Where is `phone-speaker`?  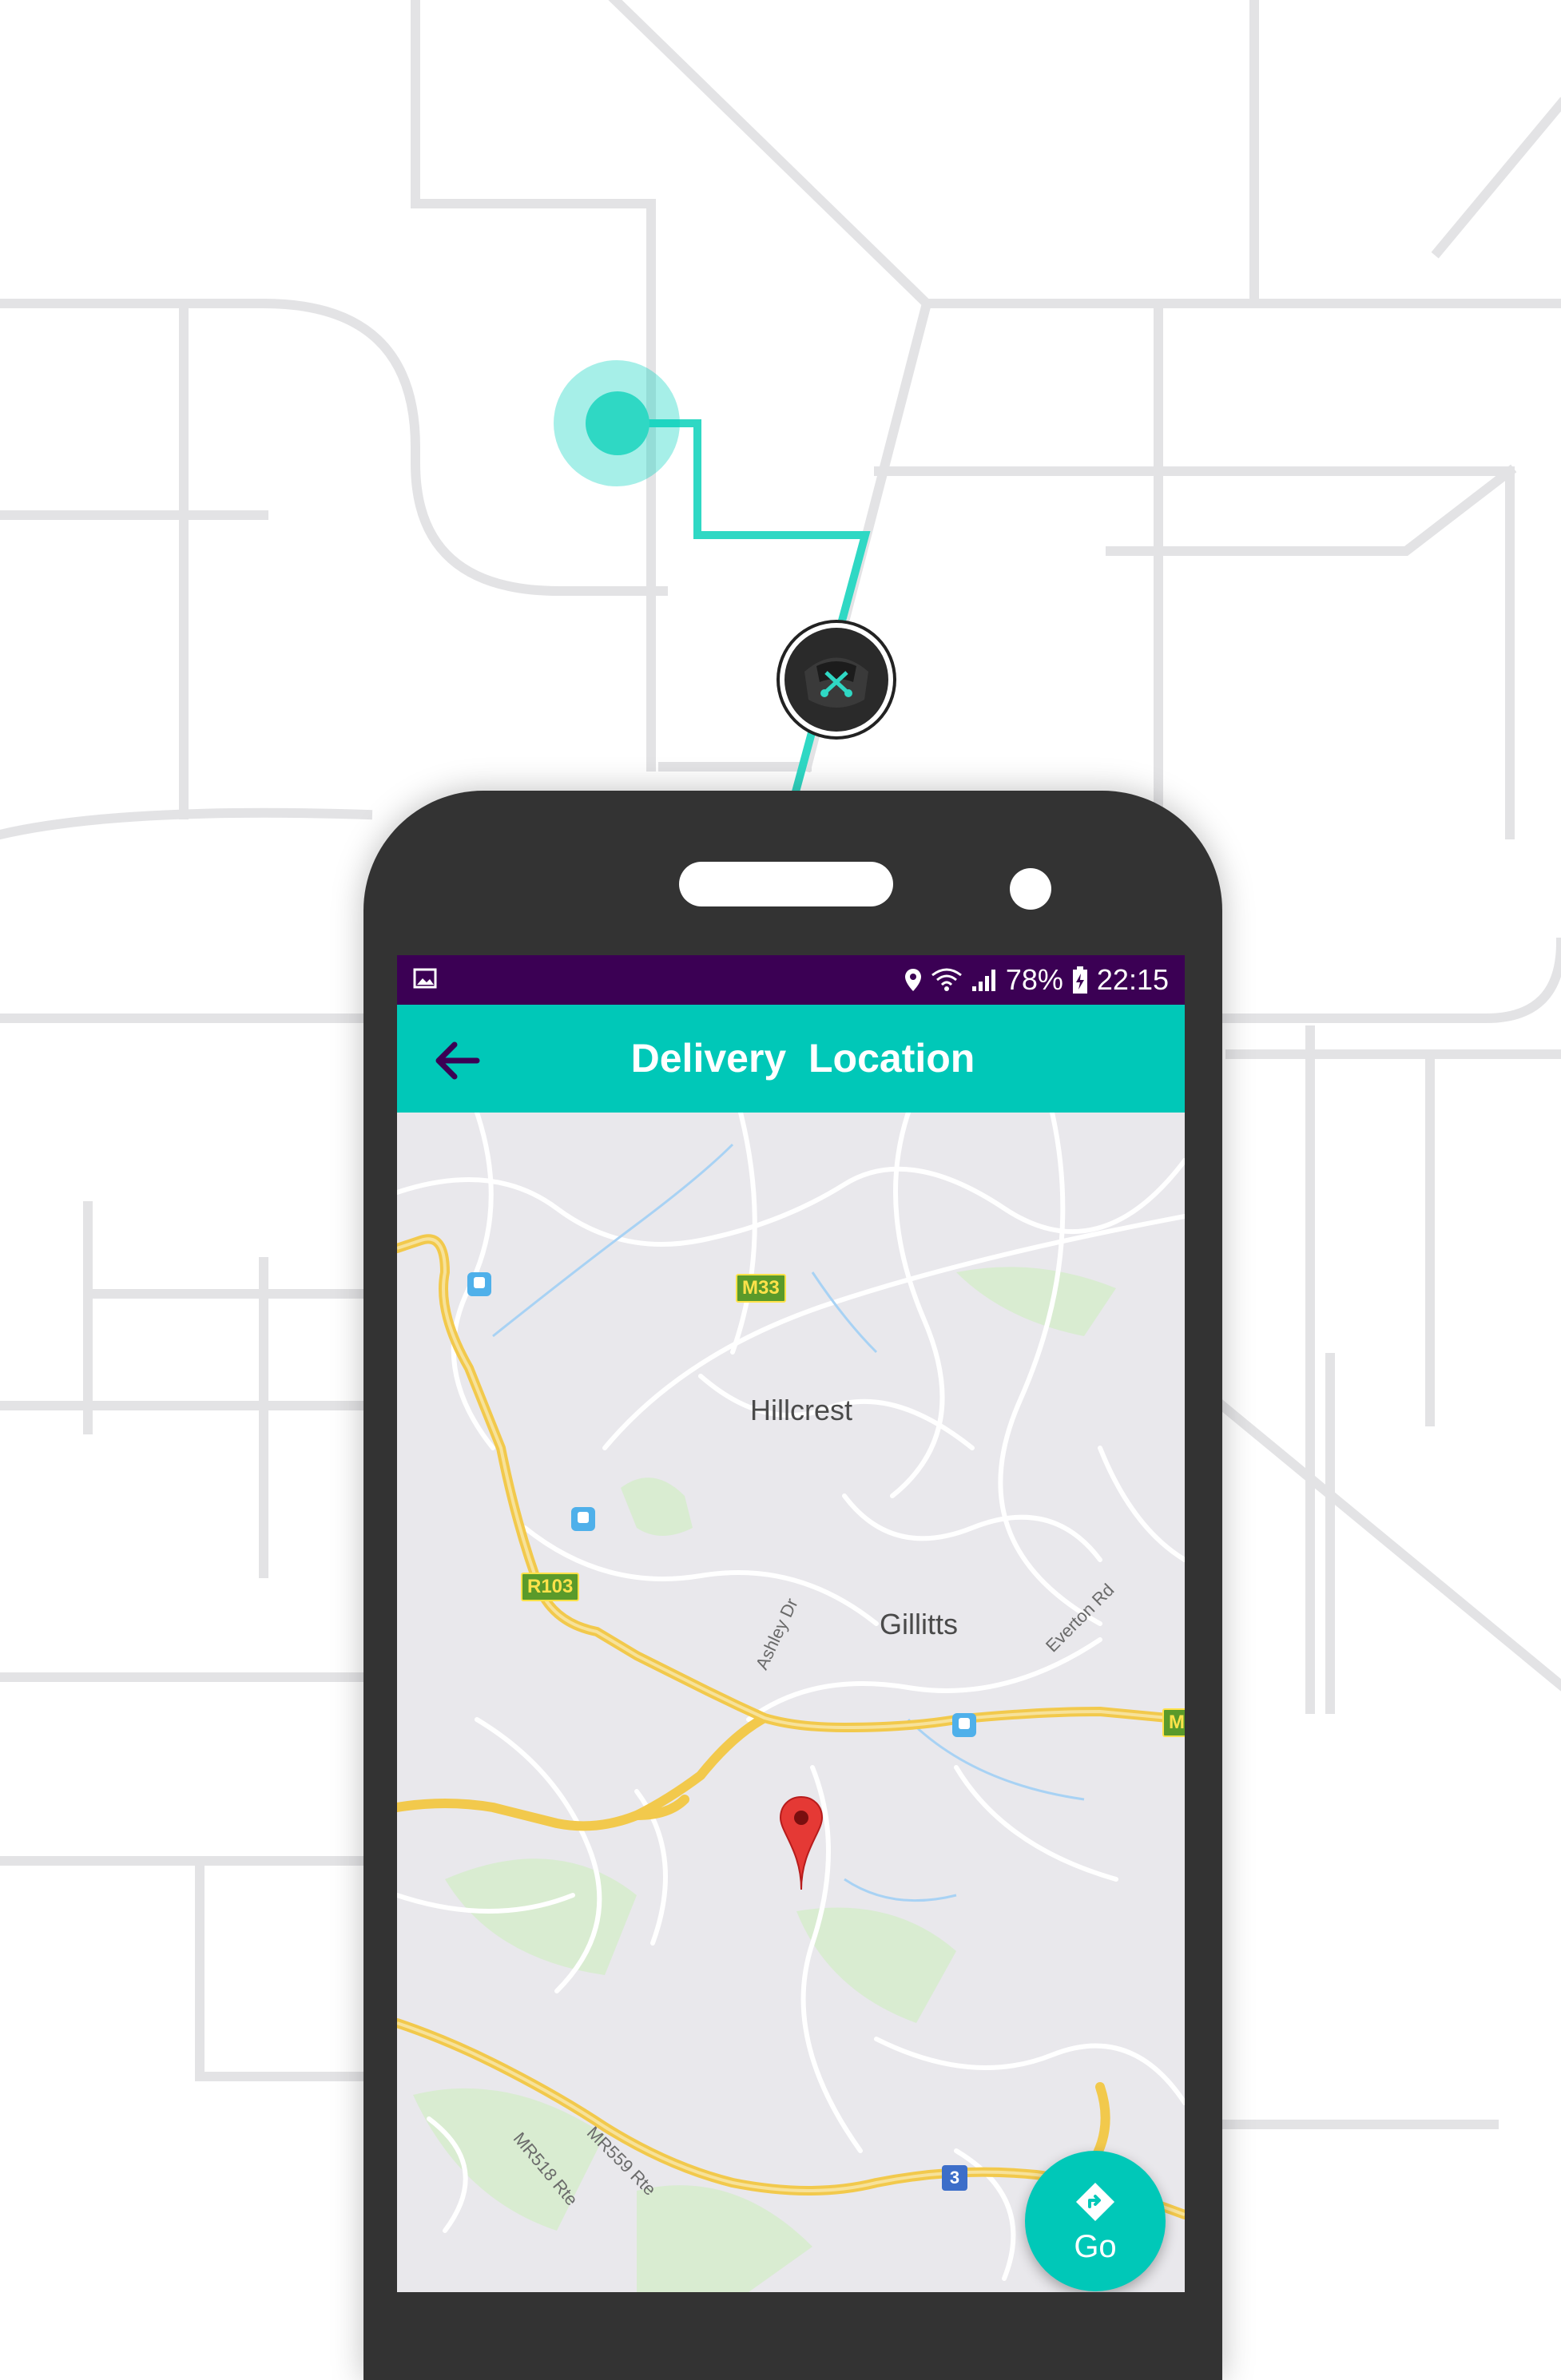
phone-speaker is located at coordinates (786, 884).